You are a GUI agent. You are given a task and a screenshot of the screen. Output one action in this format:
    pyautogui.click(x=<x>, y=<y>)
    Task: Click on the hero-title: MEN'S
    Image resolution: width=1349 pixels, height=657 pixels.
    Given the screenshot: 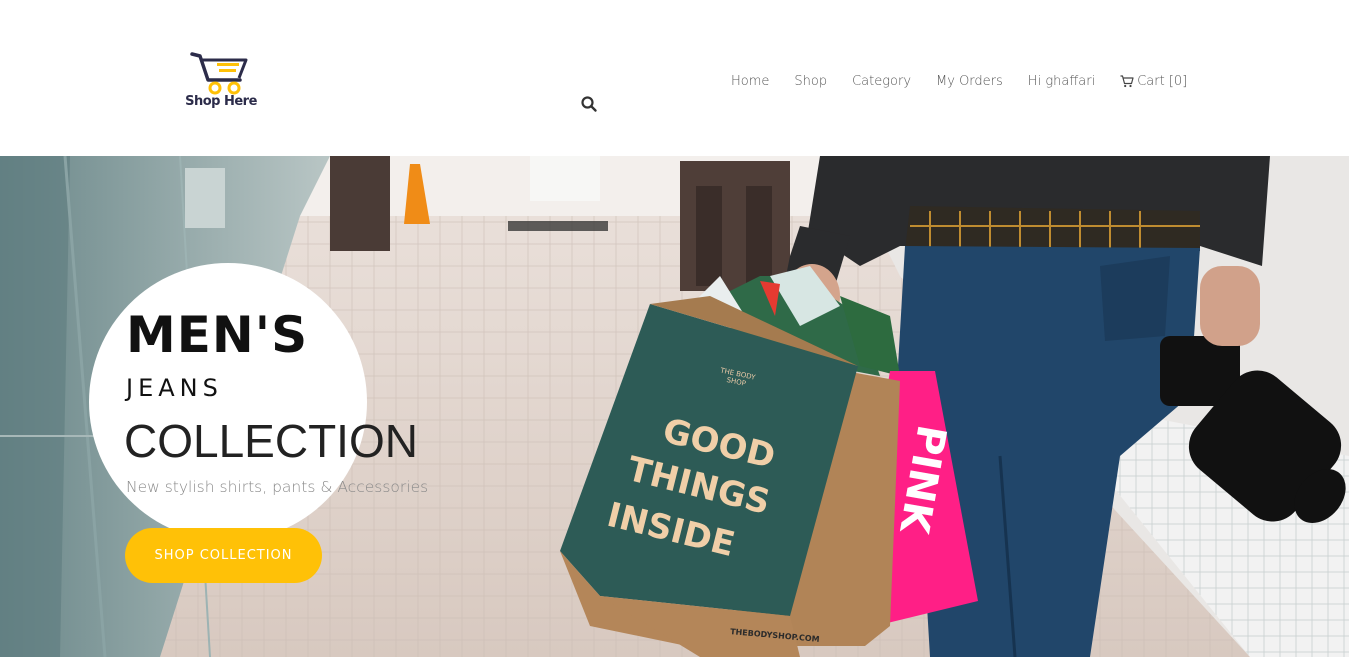 What is the action you would take?
    pyautogui.click(x=217, y=335)
    